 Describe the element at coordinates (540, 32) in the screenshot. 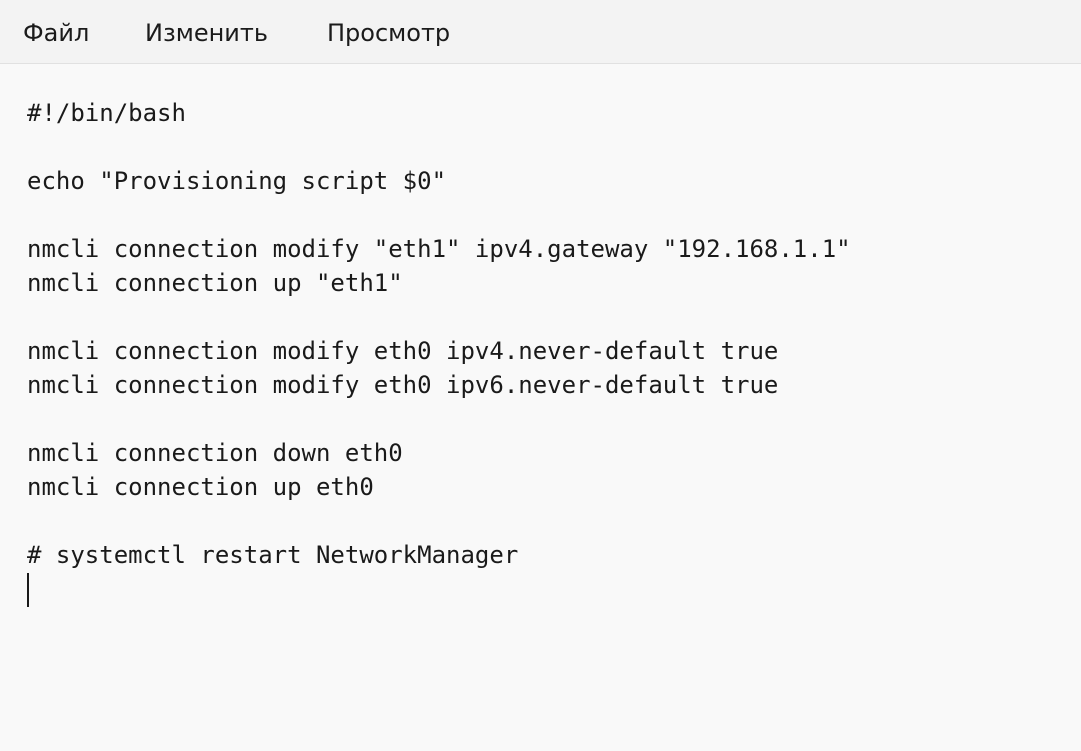

I see `menu-bar: Файл Изменить Просмотр` at that location.